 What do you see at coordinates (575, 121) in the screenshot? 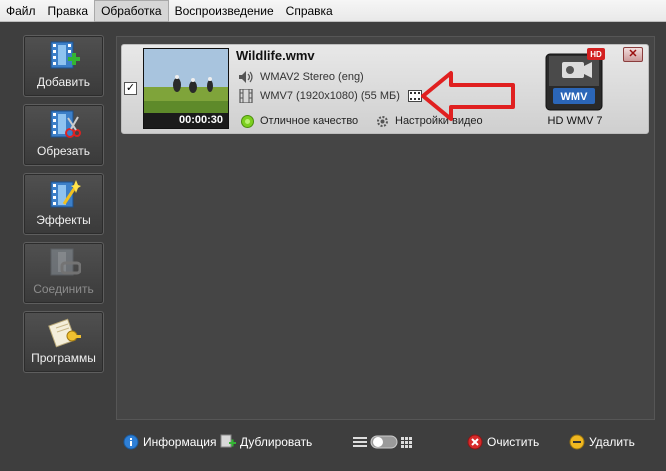
I see `output-format-label: HD WMV 7` at bounding box center [575, 121].